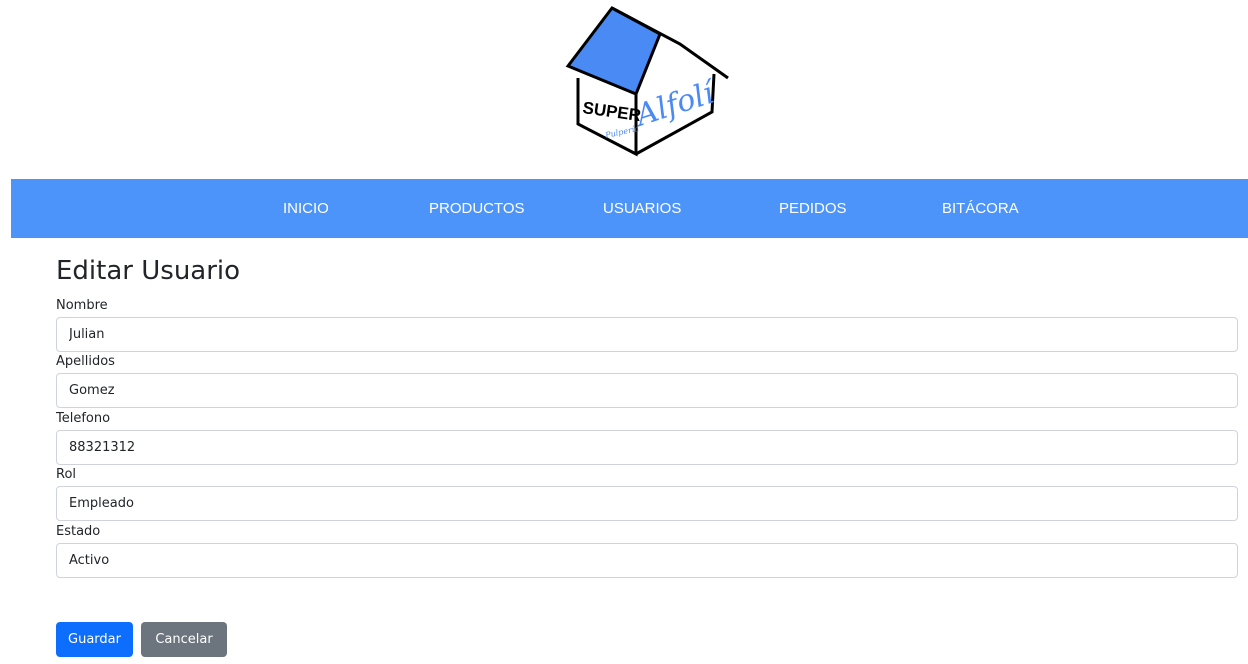  I want to click on telefono-input, so click(647, 447).